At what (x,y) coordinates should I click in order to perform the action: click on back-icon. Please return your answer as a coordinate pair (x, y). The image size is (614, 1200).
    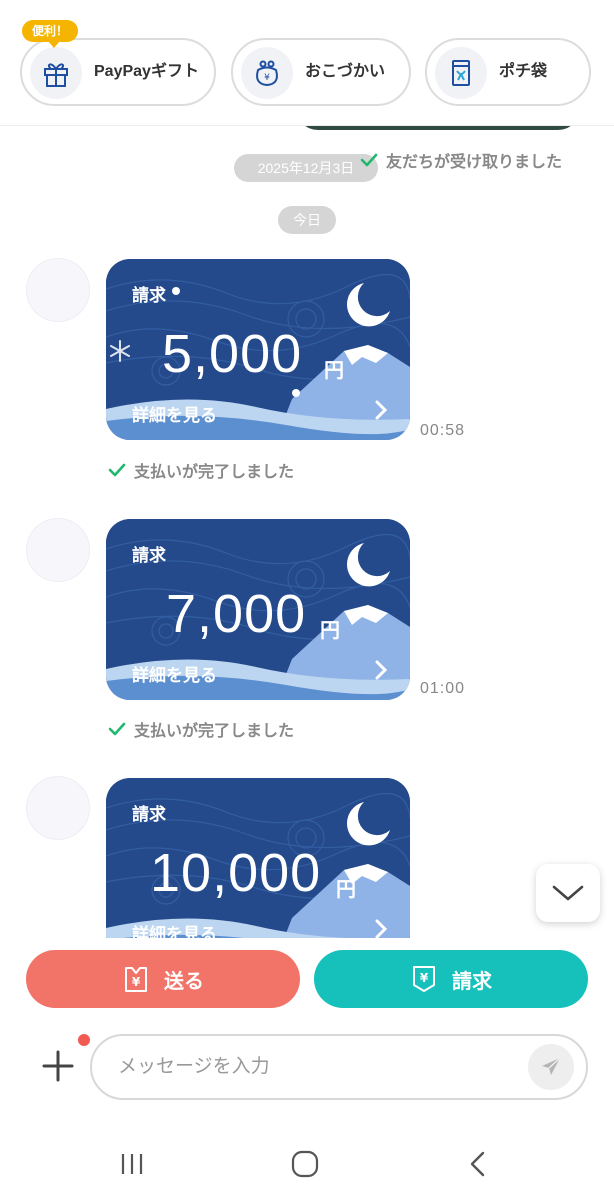
    Looking at the image, I should click on (477, 1164).